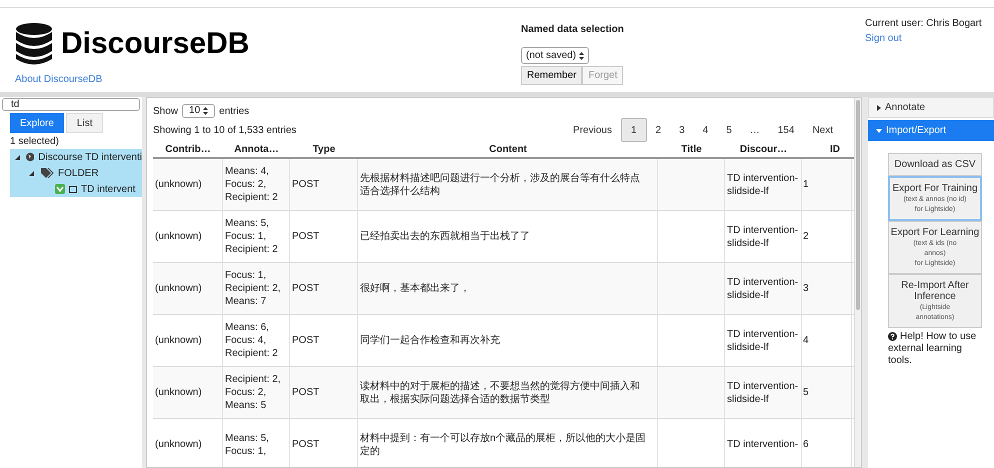  What do you see at coordinates (247, 445) in the screenshot?
I see `table-cell: Means: 5, Focus: 1,` at bounding box center [247, 445].